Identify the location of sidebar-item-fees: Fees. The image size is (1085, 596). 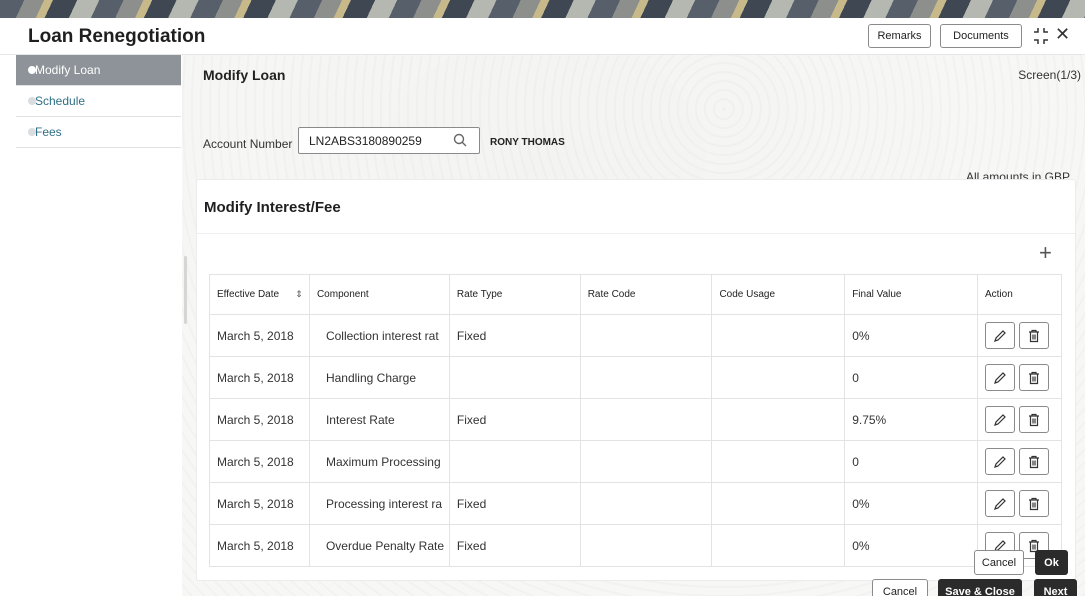
(98, 132).